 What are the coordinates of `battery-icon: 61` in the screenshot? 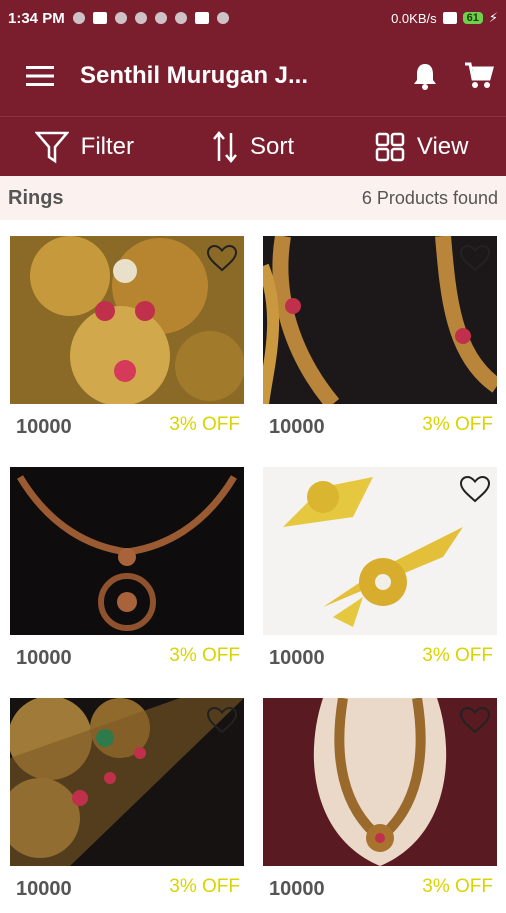 It's located at (472, 18).